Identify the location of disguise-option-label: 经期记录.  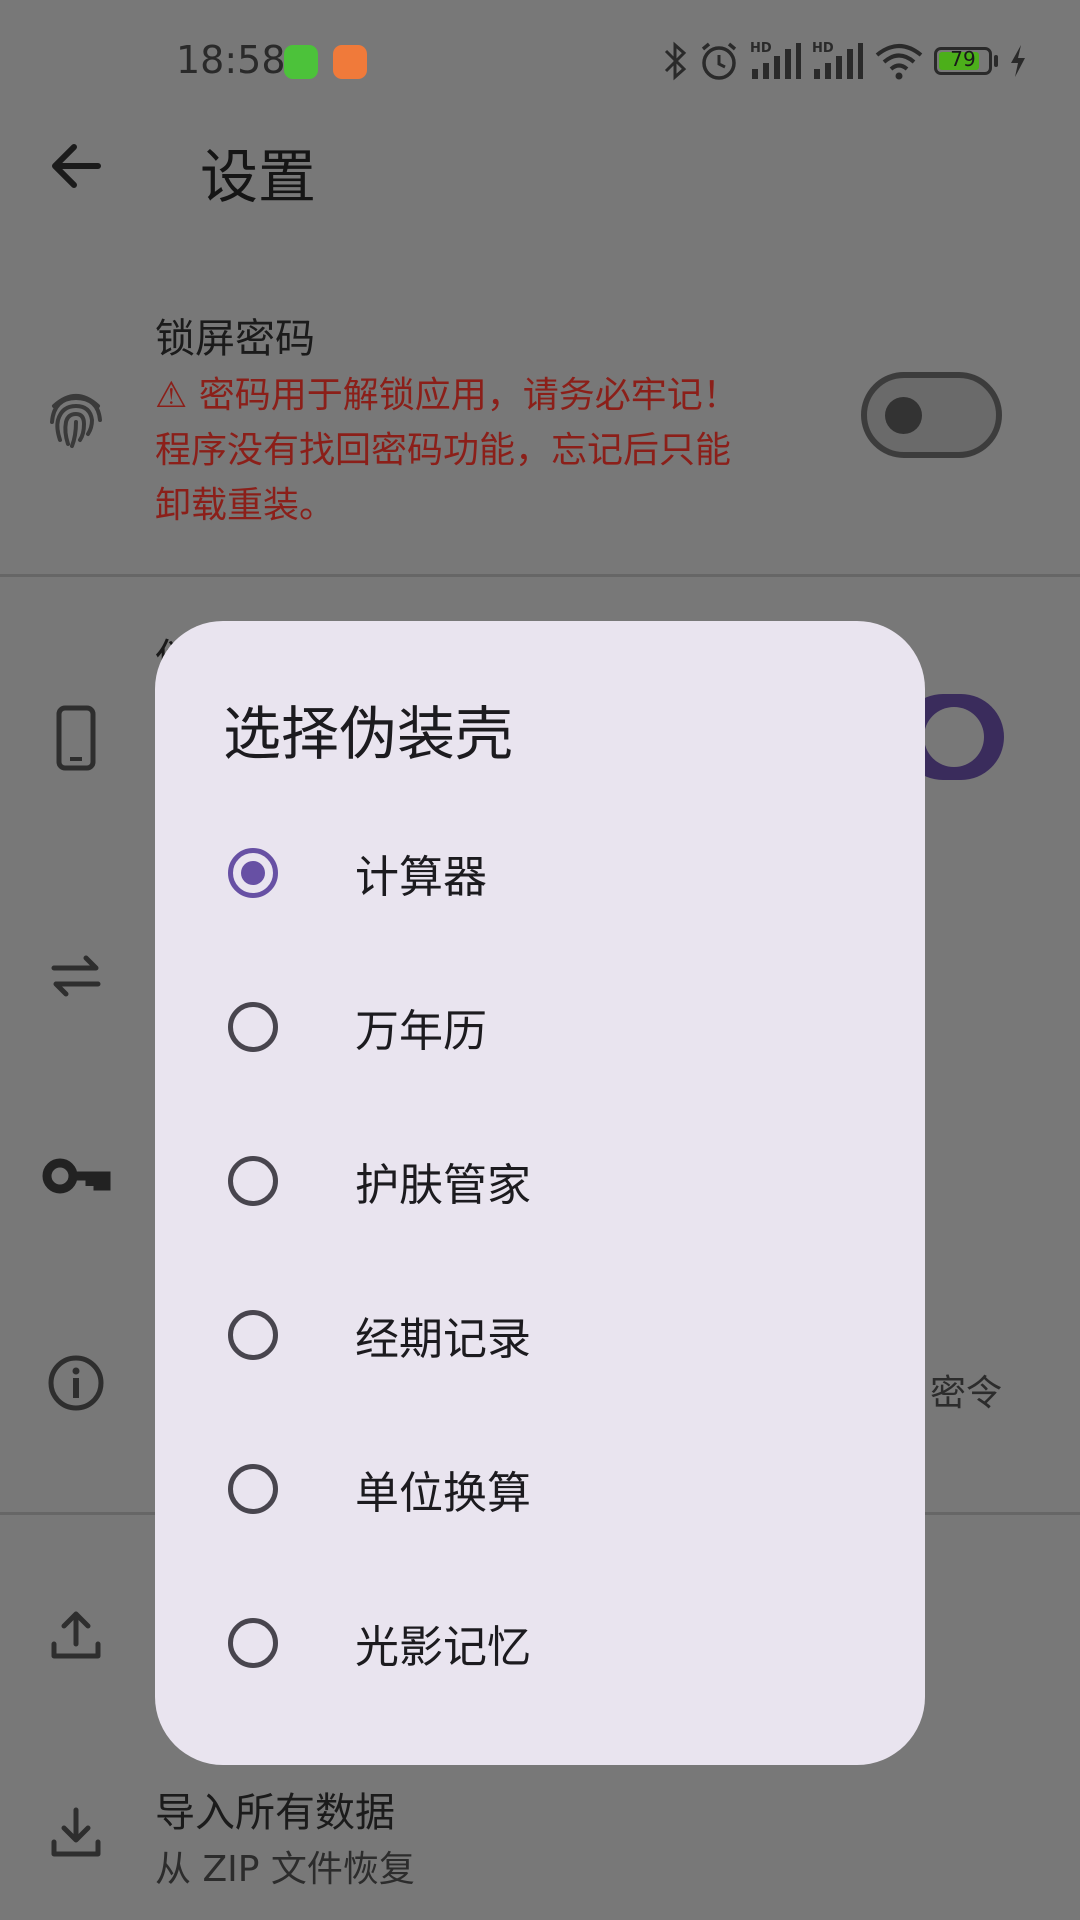
(443, 1339).